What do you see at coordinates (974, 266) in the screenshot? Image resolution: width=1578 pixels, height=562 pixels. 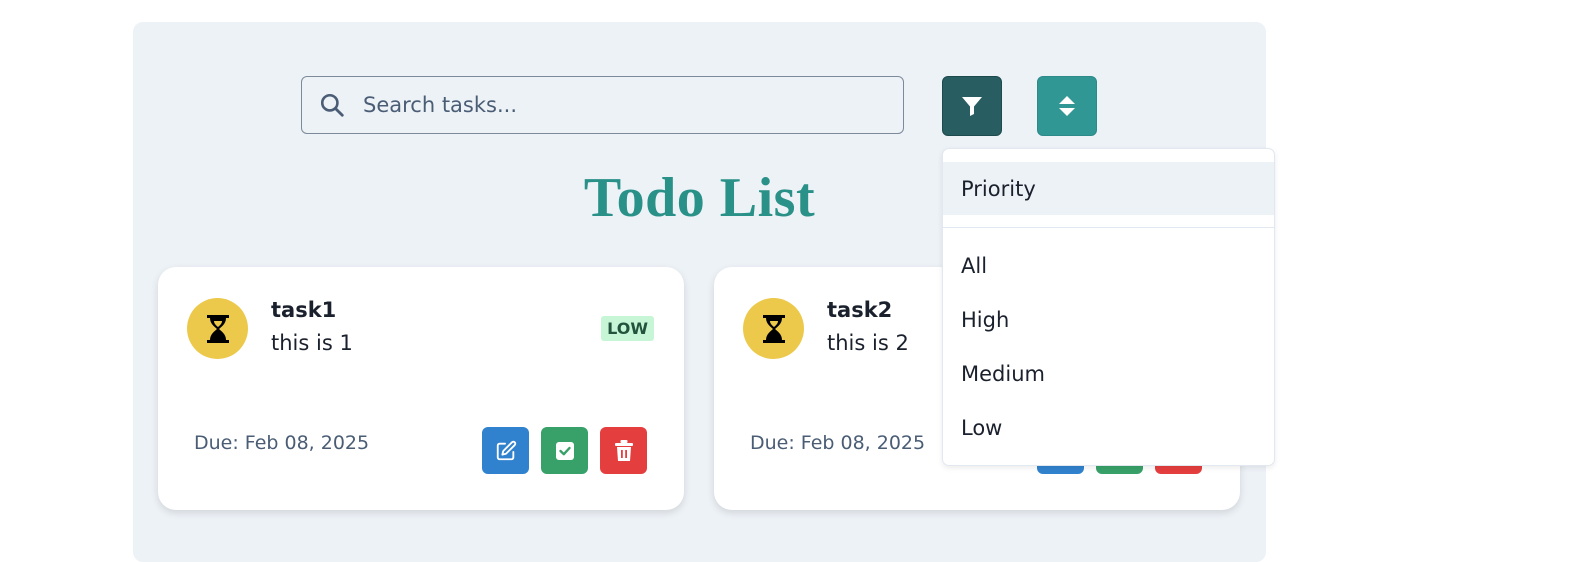 I see `menu-item-all: All` at bounding box center [974, 266].